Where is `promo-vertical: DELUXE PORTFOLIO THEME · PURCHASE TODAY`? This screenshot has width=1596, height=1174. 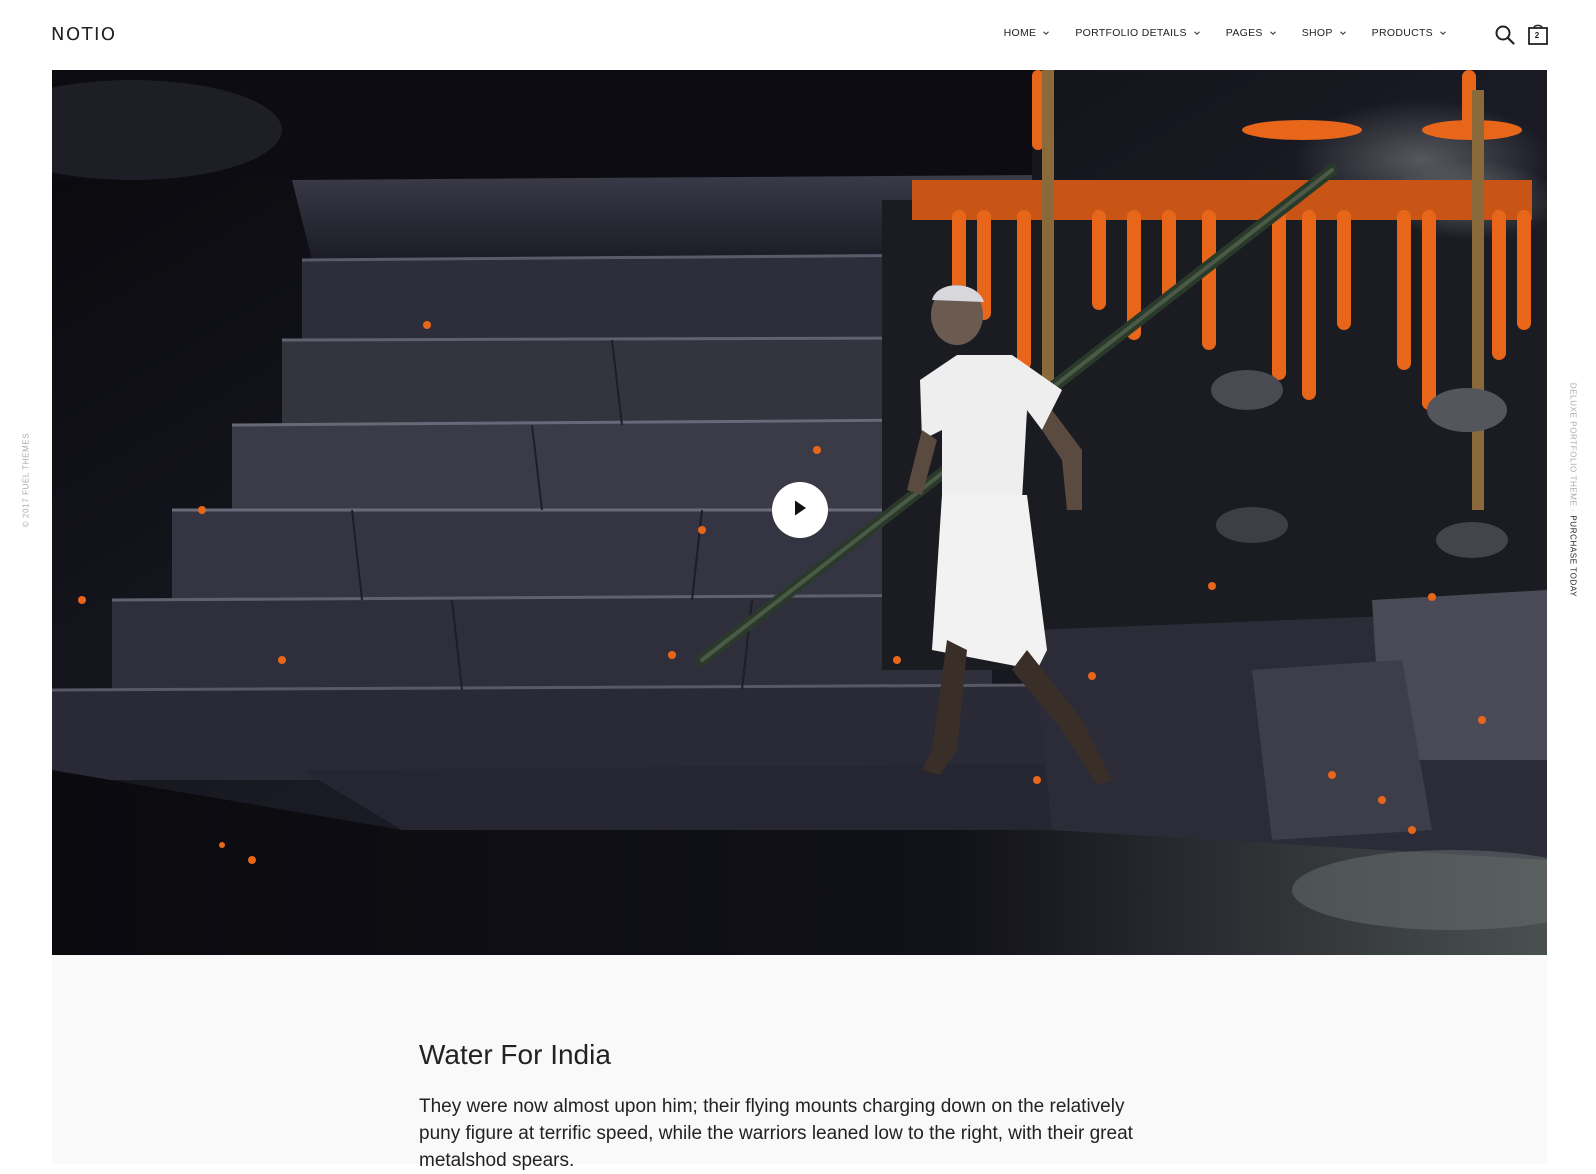 promo-vertical: DELUXE PORTFOLIO THEME · PURCHASE TODAY is located at coordinates (1573, 490).